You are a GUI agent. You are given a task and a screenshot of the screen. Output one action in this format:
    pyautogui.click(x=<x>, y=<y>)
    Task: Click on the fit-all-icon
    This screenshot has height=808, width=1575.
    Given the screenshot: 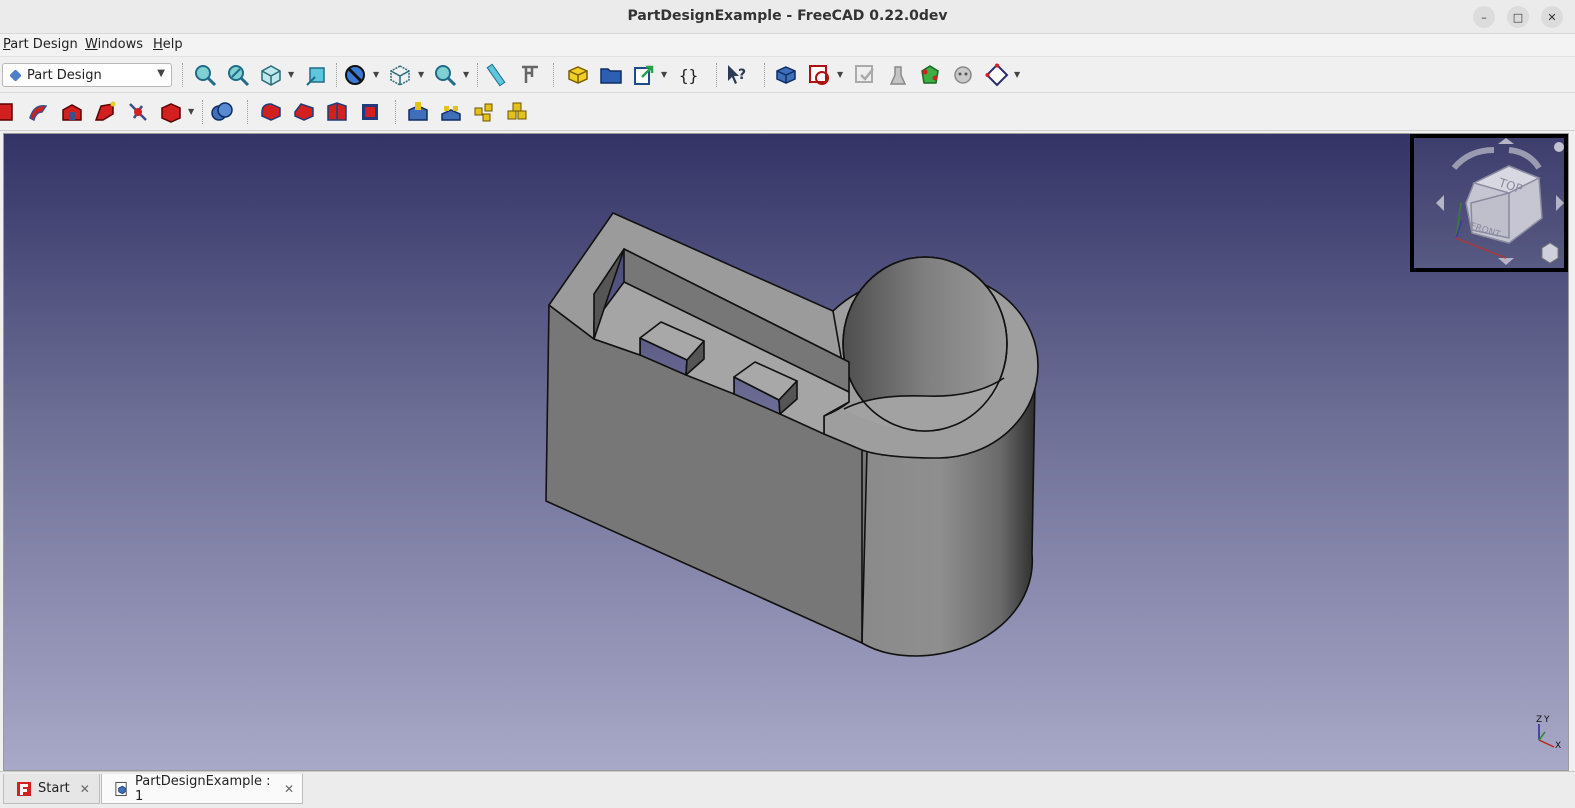 What is the action you would take?
    pyautogui.click(x=205, y=75)
    